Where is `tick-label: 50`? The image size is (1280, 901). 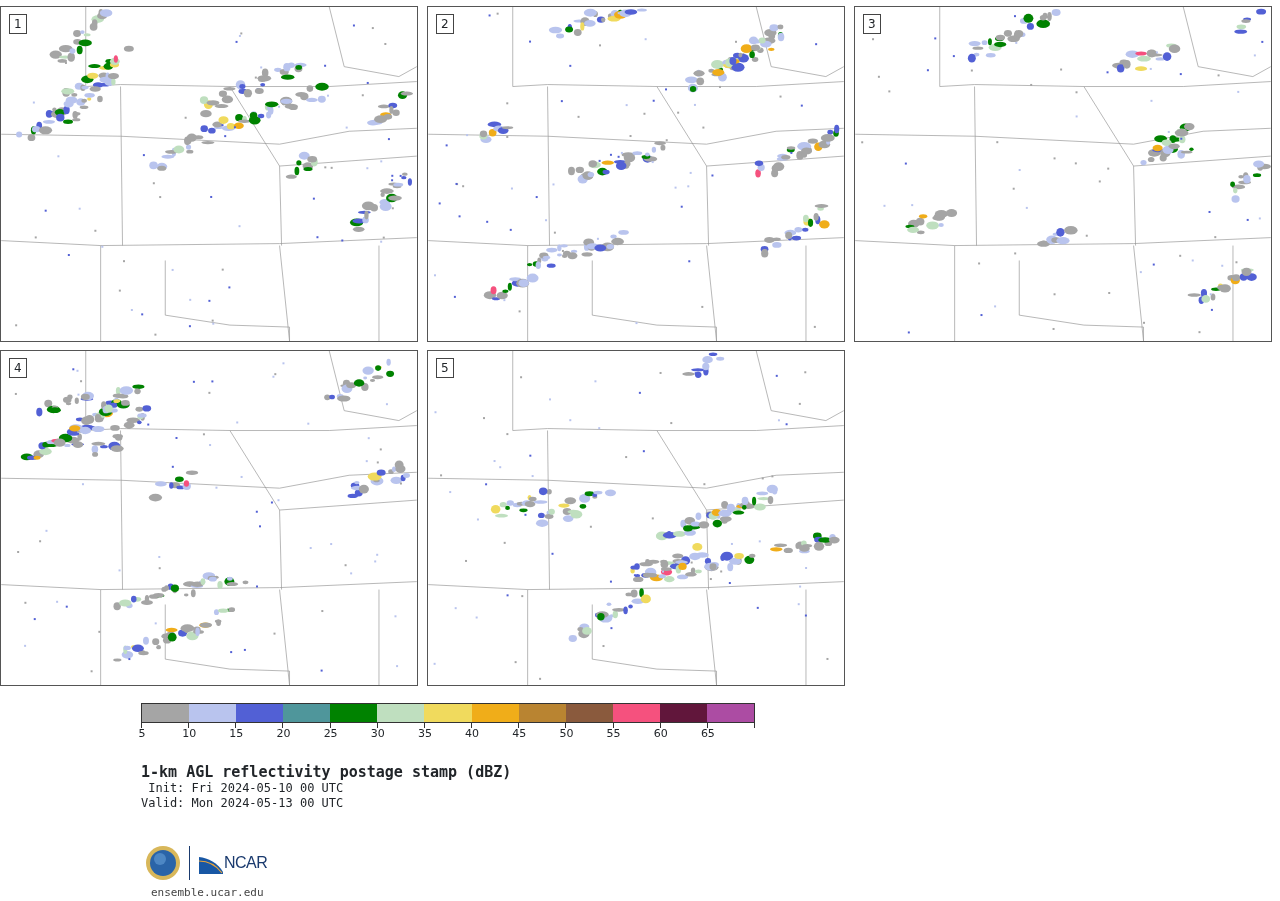 tick-label: 50 is located at coordinates (566, 734).